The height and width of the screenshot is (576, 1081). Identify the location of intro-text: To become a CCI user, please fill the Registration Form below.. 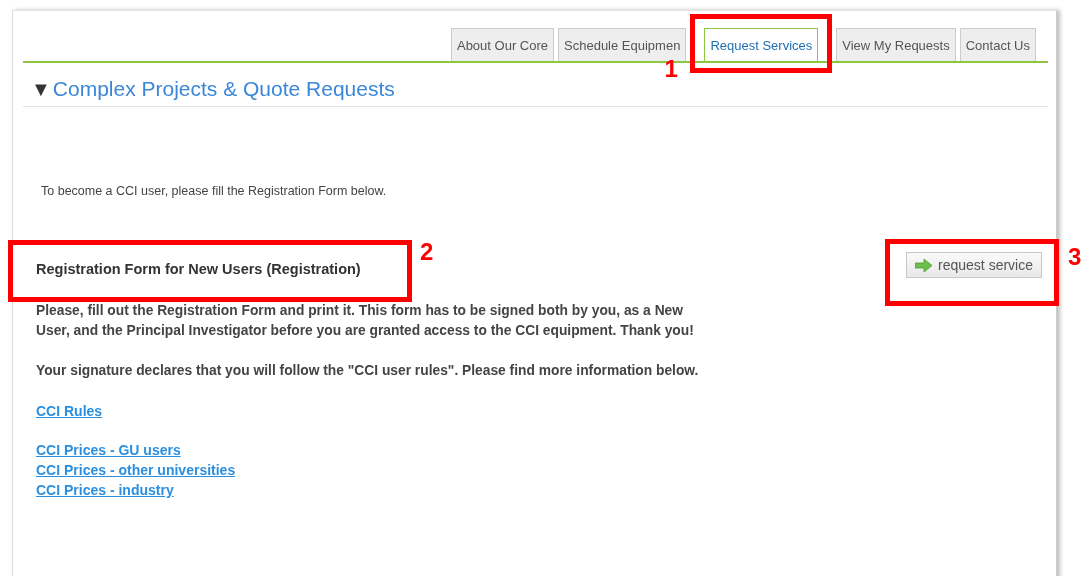
(214, 191).